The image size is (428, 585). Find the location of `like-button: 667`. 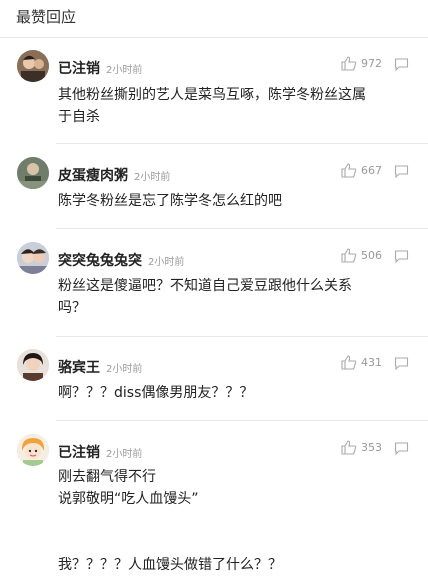

like-button: 667 is located at coordinates (361, 170).